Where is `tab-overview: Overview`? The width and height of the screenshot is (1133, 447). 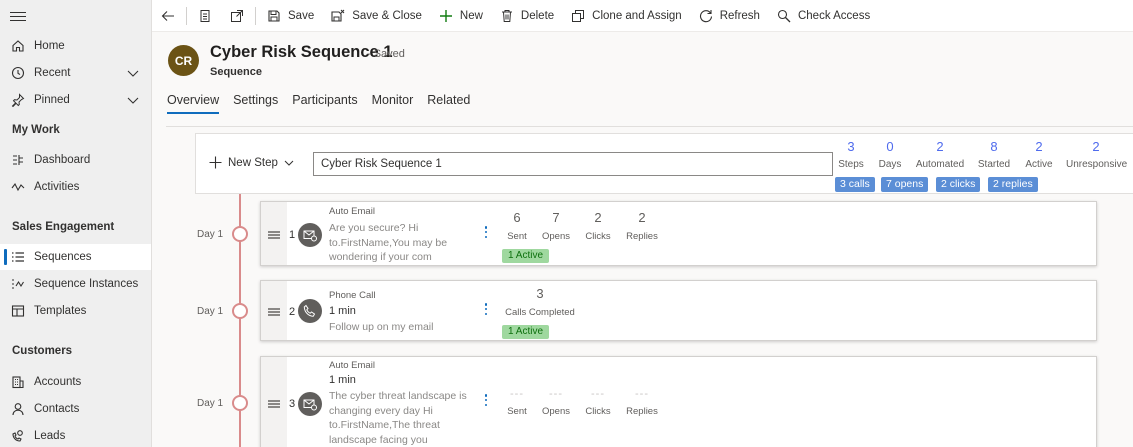 tab-overview: Overview is located at coordinates (193, 103).